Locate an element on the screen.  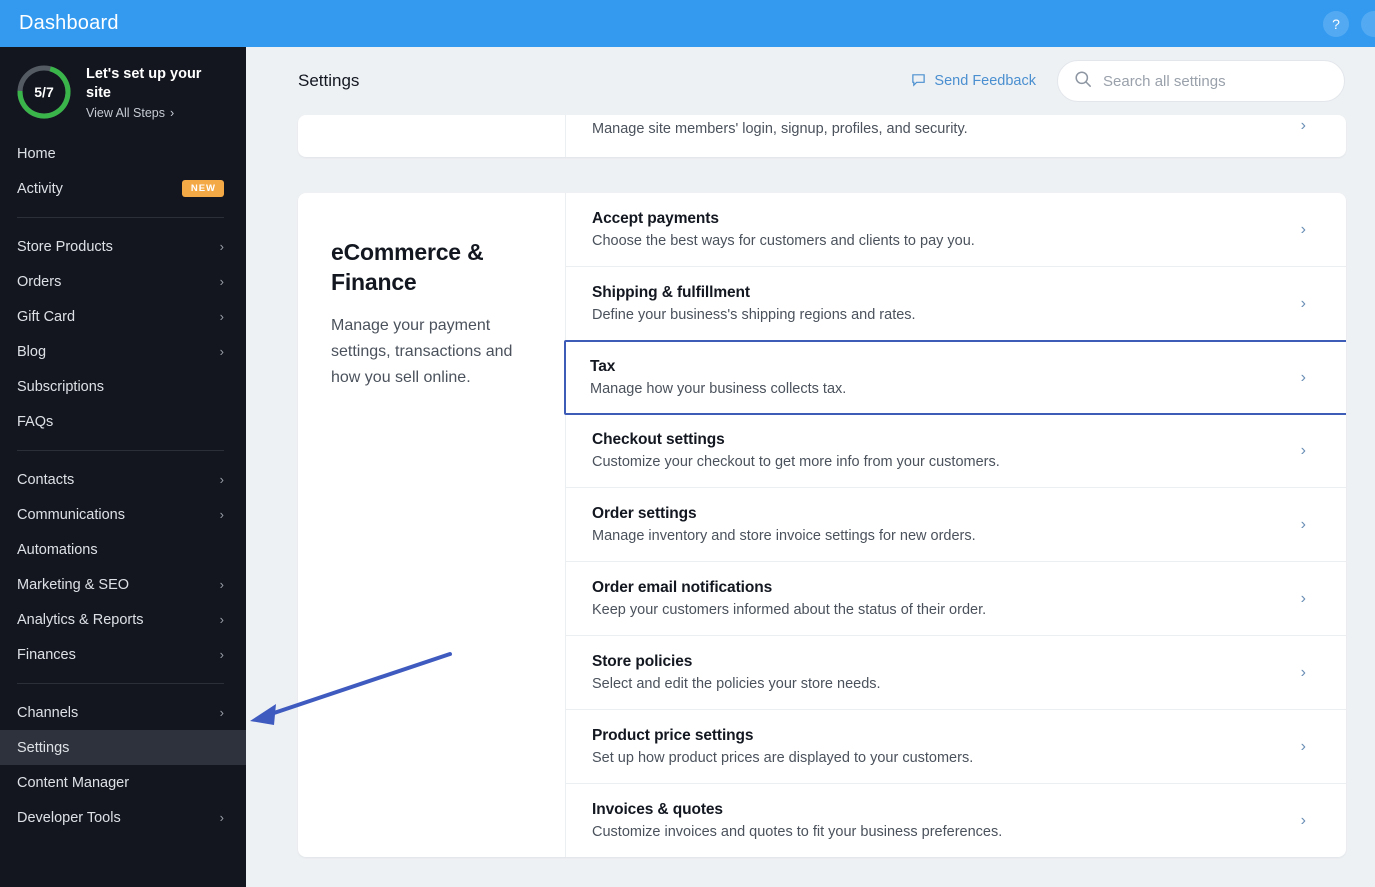
section-title: eCommerce & Finance is located at coordinates (407, 267).